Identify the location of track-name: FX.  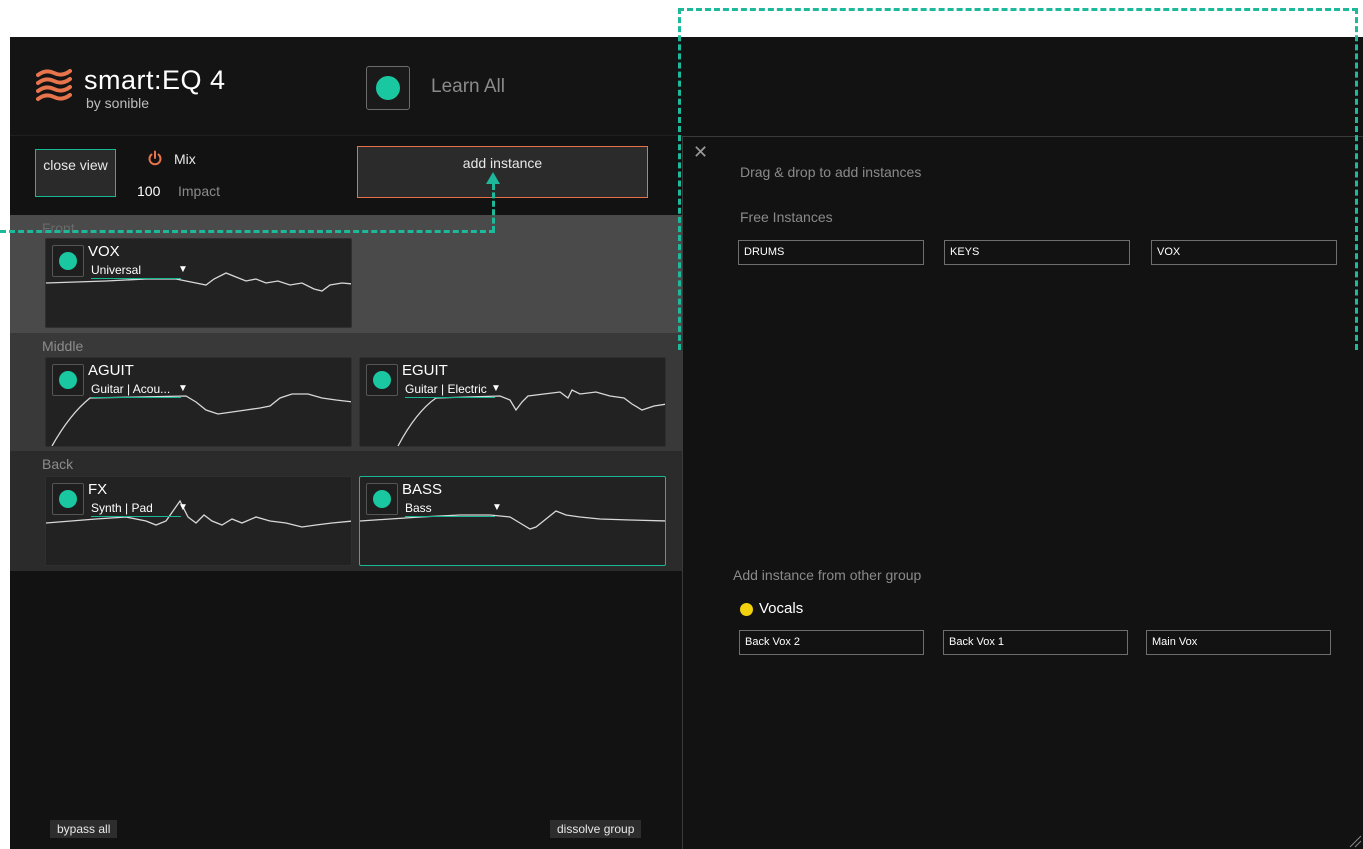
(98, 489).